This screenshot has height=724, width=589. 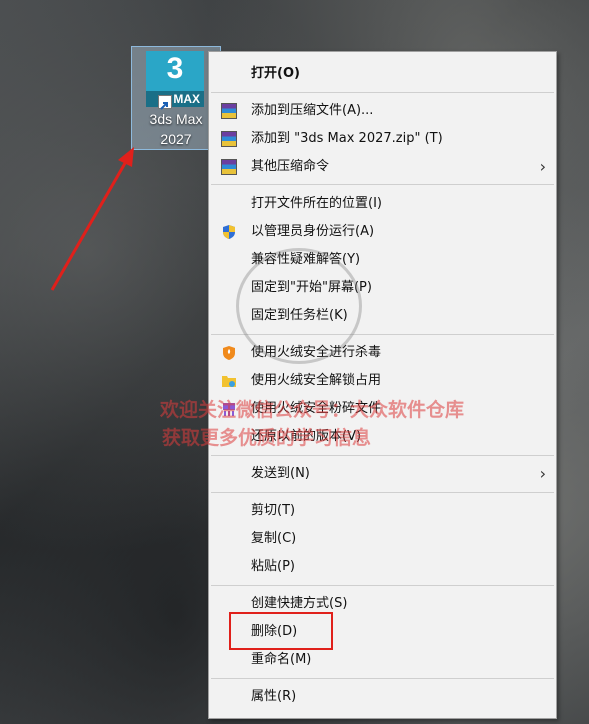 What do you see at coordinates (316, 203) in the screenshot?
I see `menu-item-label: 打开文件所在的位置(I)` at bounding box center [316, 203].